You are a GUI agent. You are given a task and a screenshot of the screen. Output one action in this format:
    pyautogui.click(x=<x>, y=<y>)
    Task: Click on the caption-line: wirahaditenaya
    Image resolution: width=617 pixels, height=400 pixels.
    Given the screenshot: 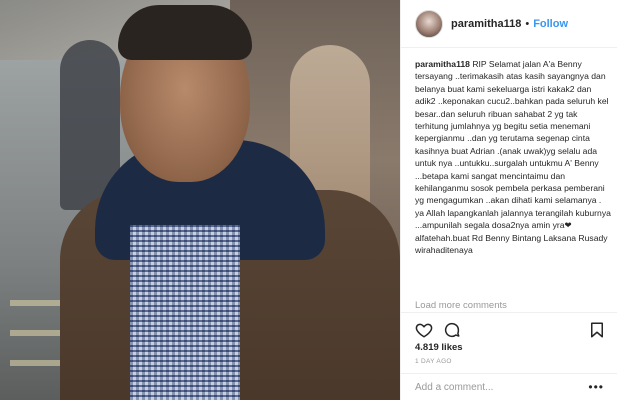 What is the action you would take?
    pyautogui.click(x=444, y=250)
    